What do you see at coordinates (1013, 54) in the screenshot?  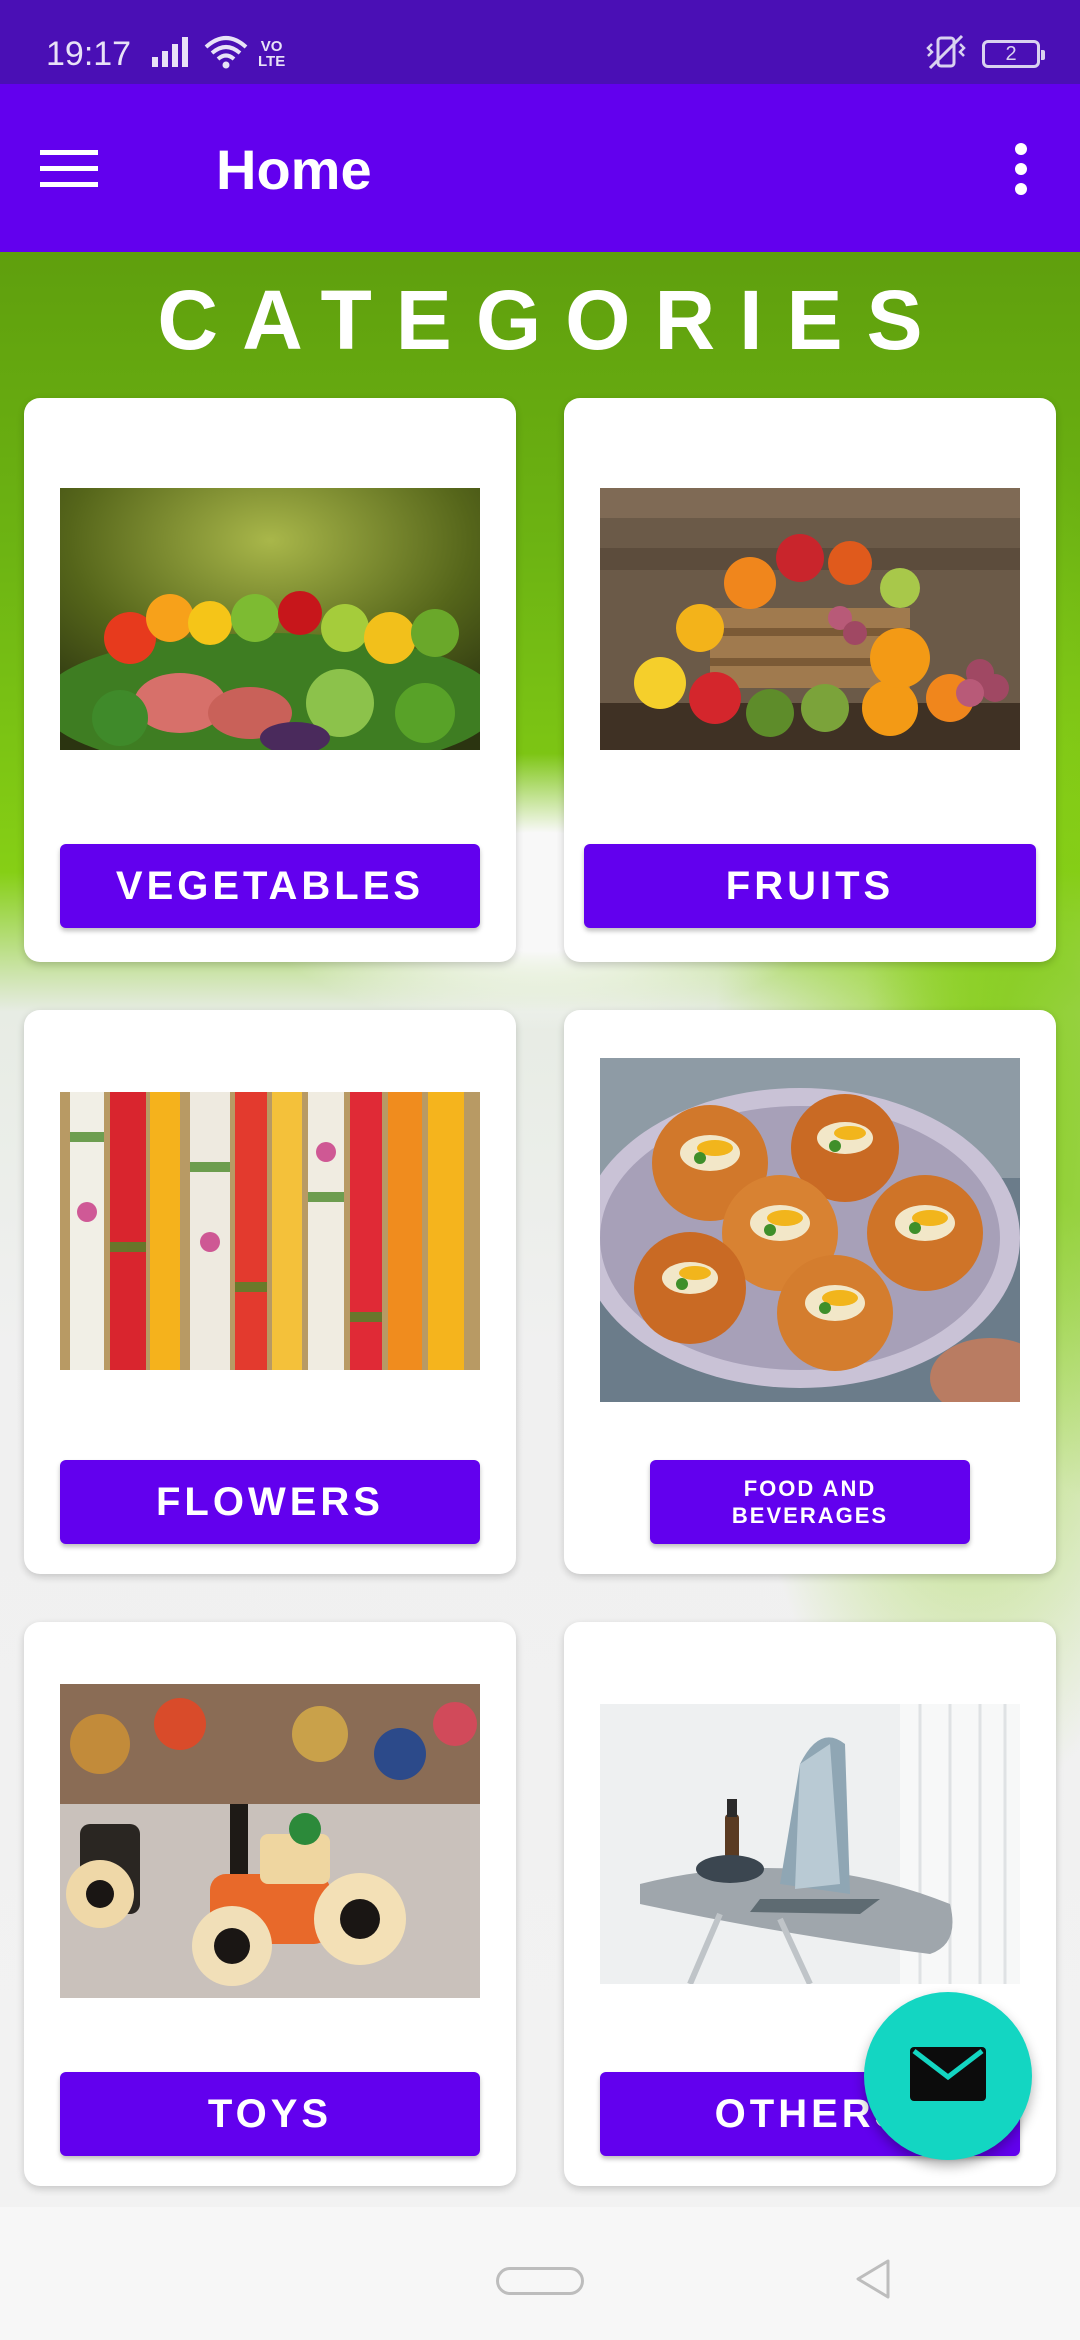 I see `battery-icon: 2` at bounding box center [1013, 54].